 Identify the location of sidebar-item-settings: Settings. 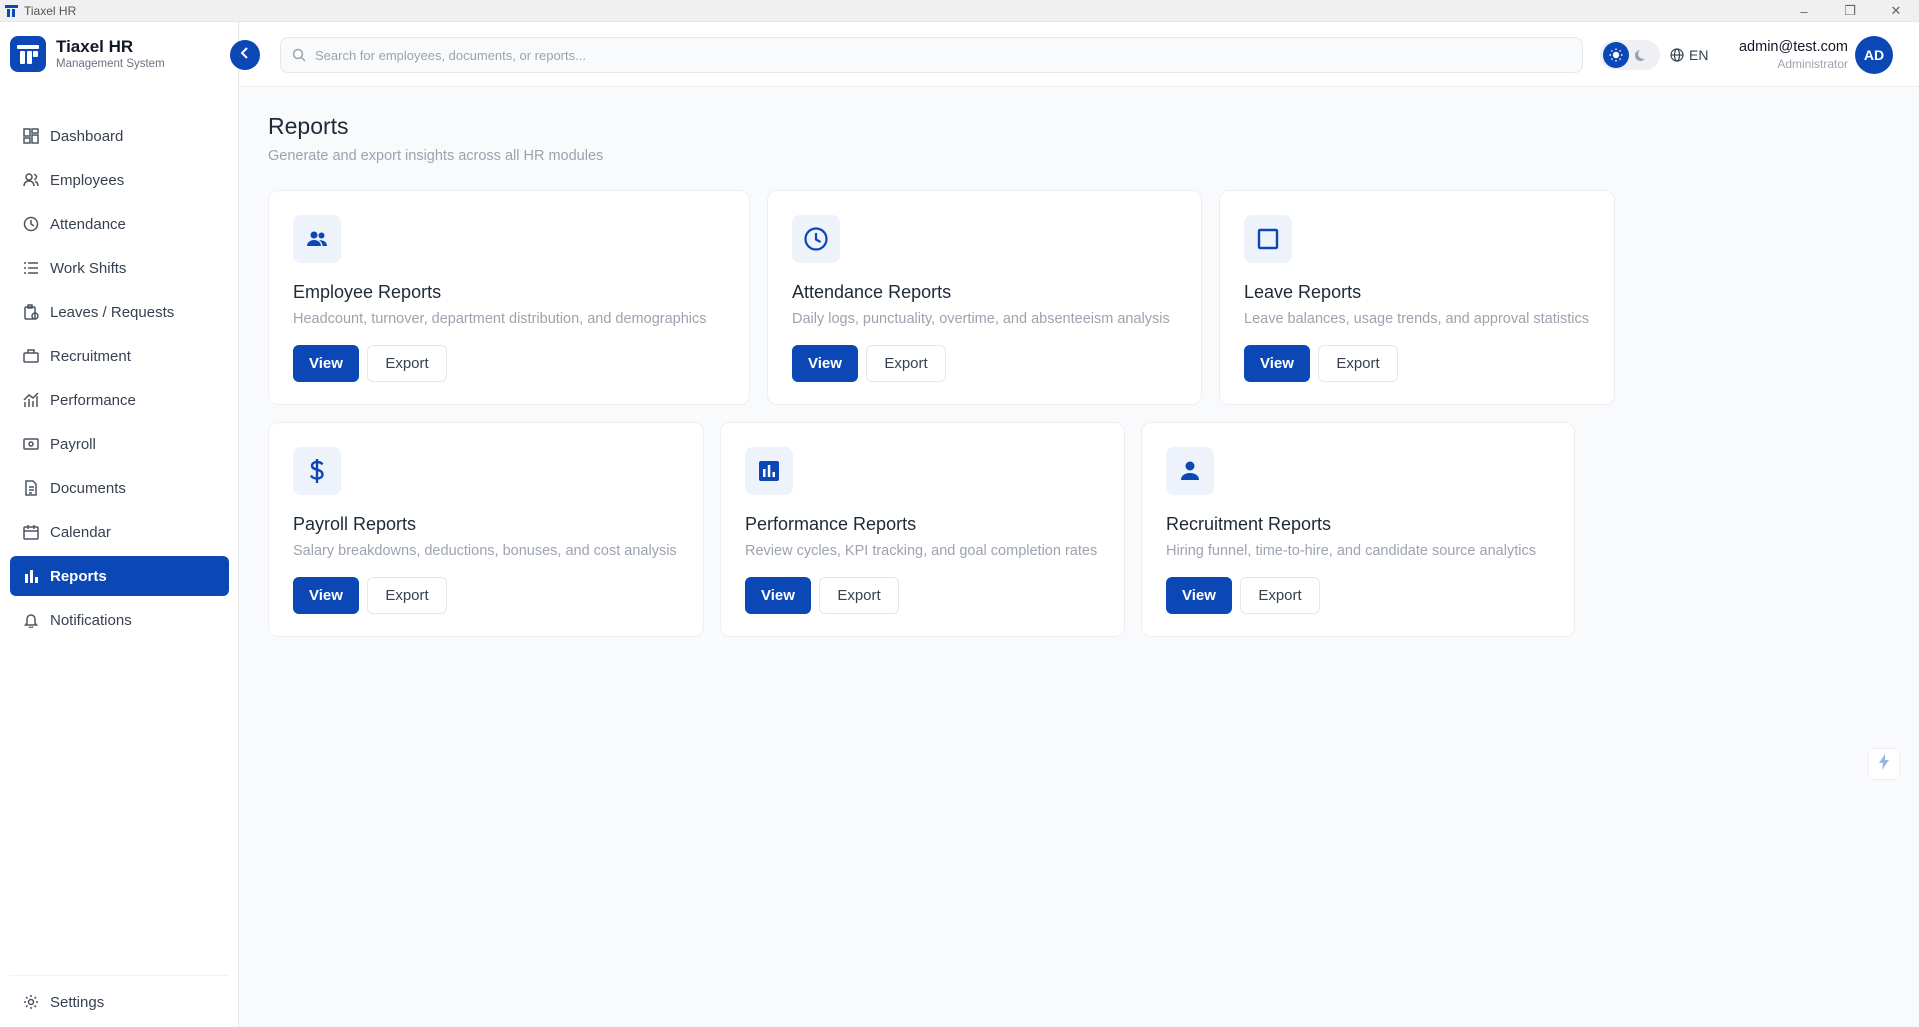
(119, 1002).